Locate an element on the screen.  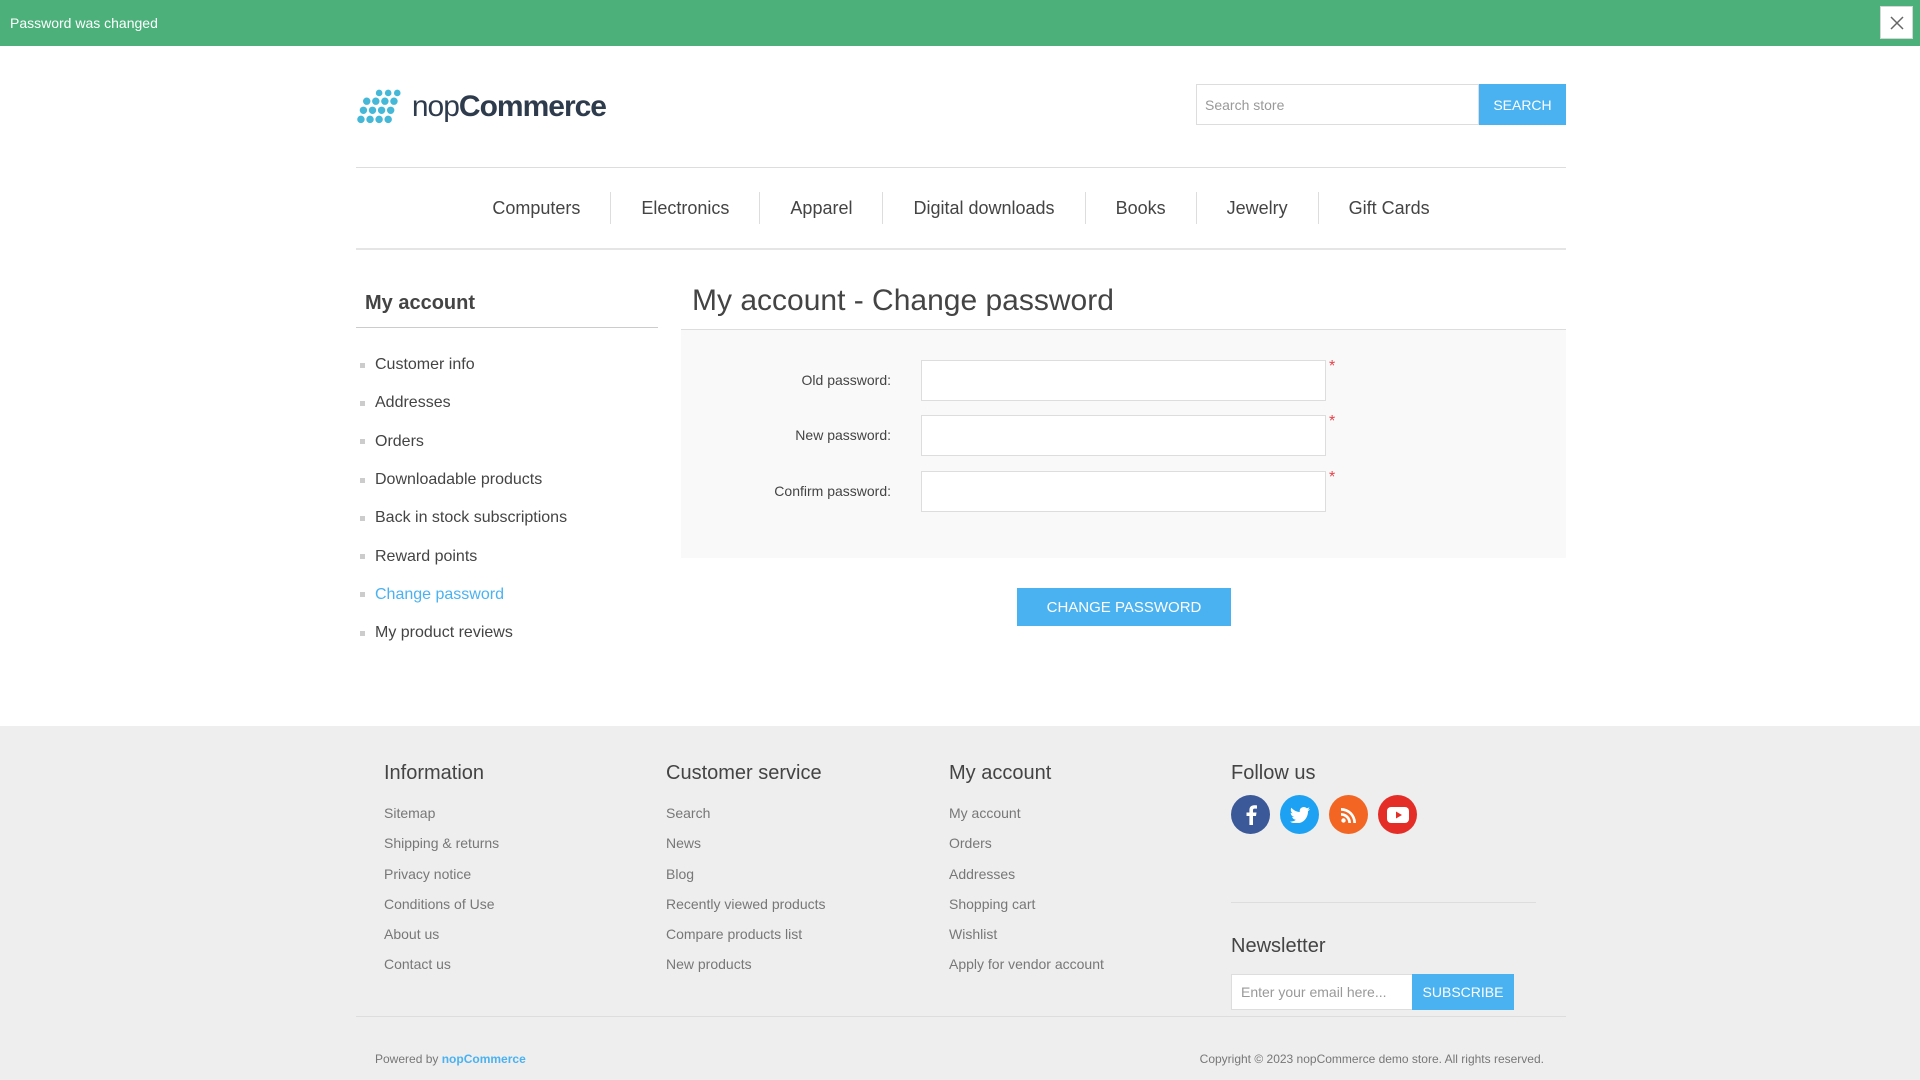
footer-link-compare-products: Compare products list is located at coordinates (746, 941).